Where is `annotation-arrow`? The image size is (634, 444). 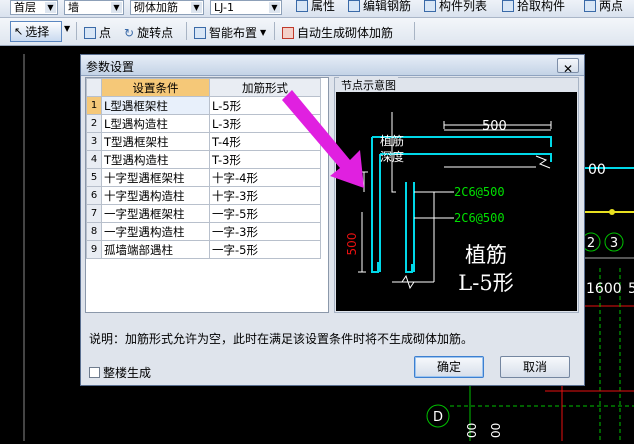 annotation-arrow is located at coordinates (323, 139).